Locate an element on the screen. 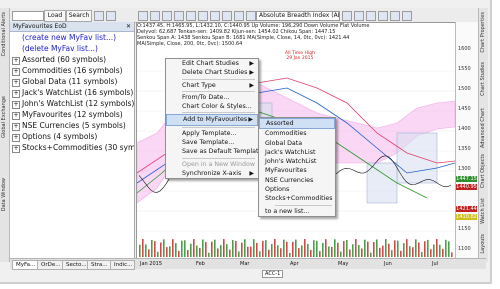 The height and width of the screenshot is (289, 500). create-myfav-link: (create new MyFav list...) is located at coordinates (72, 37).